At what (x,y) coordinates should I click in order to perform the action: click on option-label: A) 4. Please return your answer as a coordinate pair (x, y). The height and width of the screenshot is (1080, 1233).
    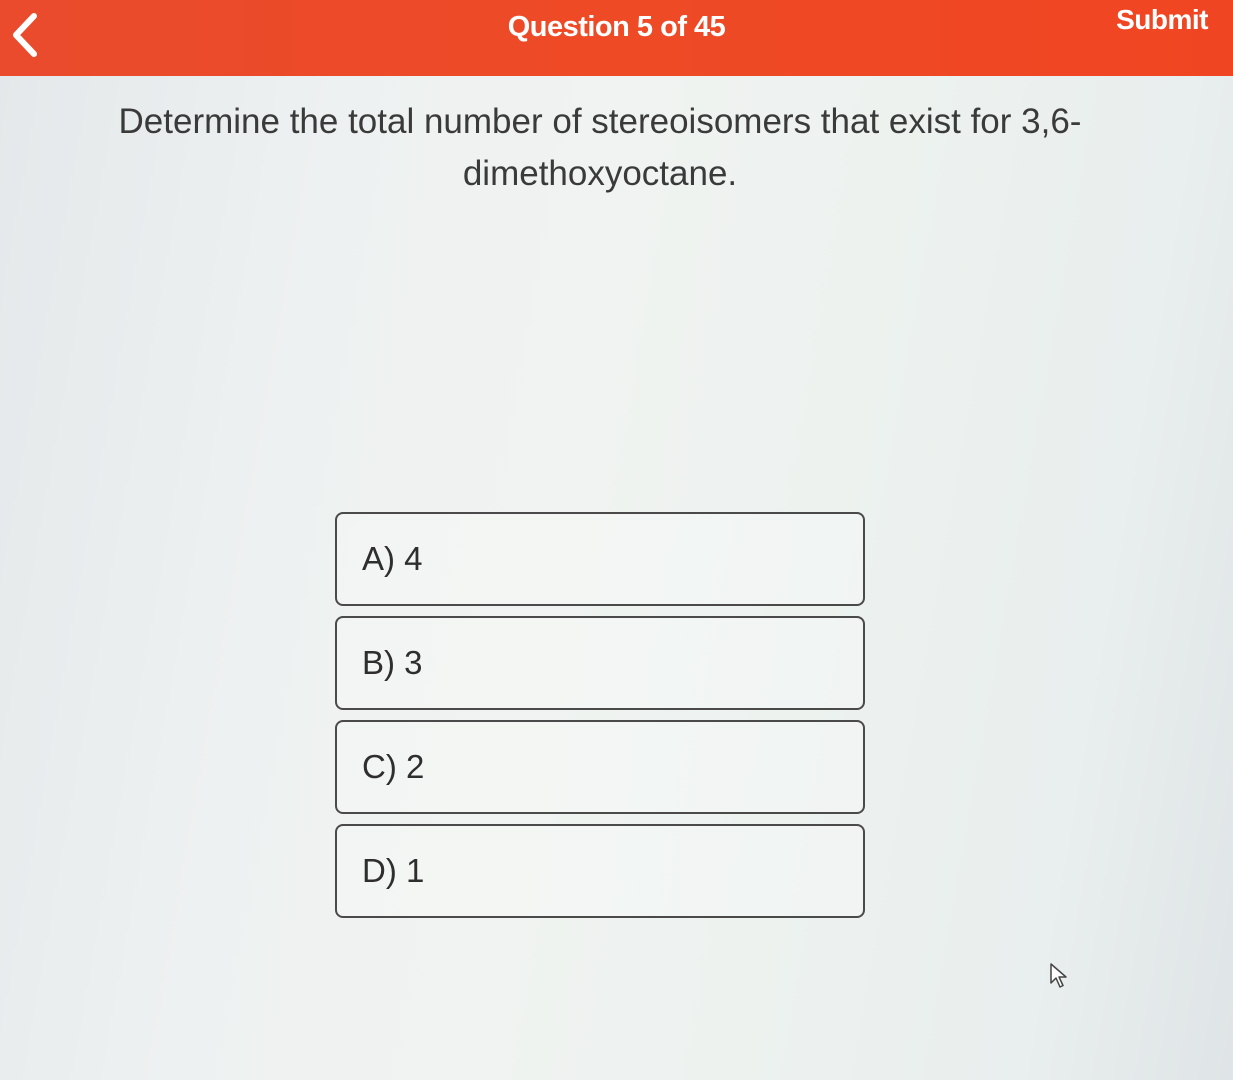
    Looking at the image, I should click on (392, 558).